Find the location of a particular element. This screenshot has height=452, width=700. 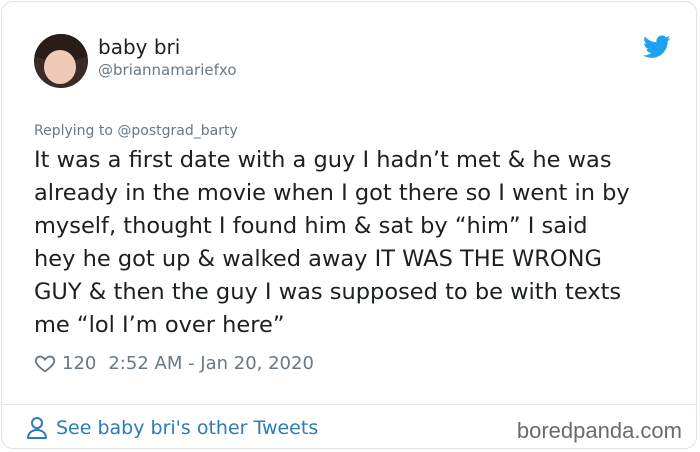

user-handle: @briannamariefxo is located at coordinates (167, 70).